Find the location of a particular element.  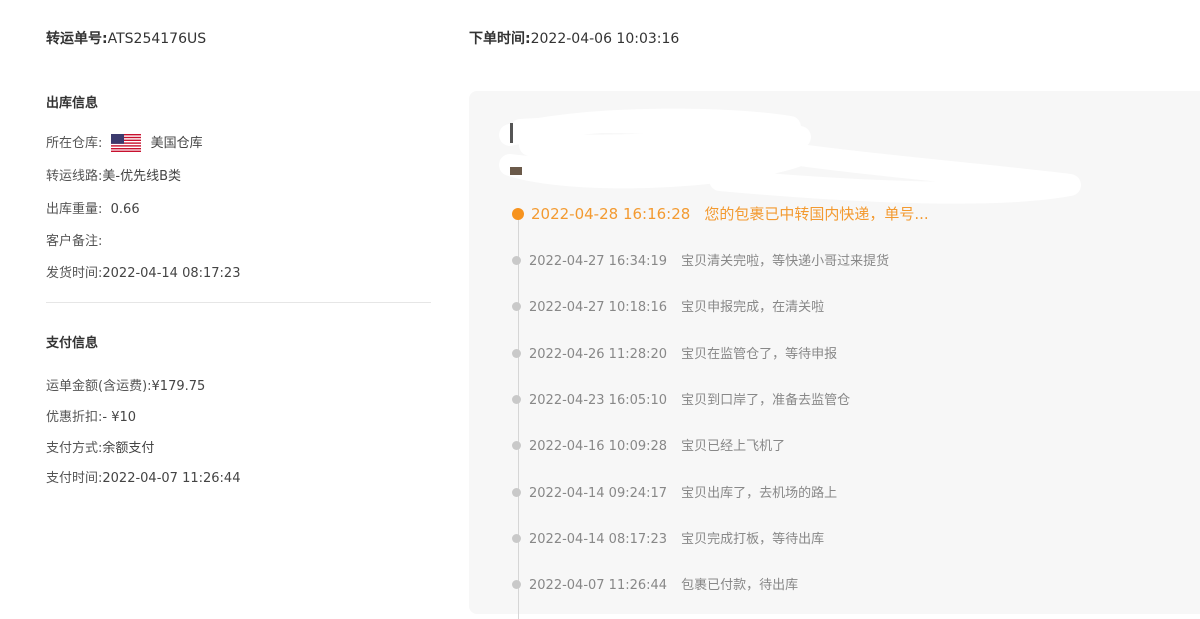

tracking-event: 2022-04-23 16:05:10 宝贝到口岸了，准备去监管仓 is located at coordinates (681, 398).